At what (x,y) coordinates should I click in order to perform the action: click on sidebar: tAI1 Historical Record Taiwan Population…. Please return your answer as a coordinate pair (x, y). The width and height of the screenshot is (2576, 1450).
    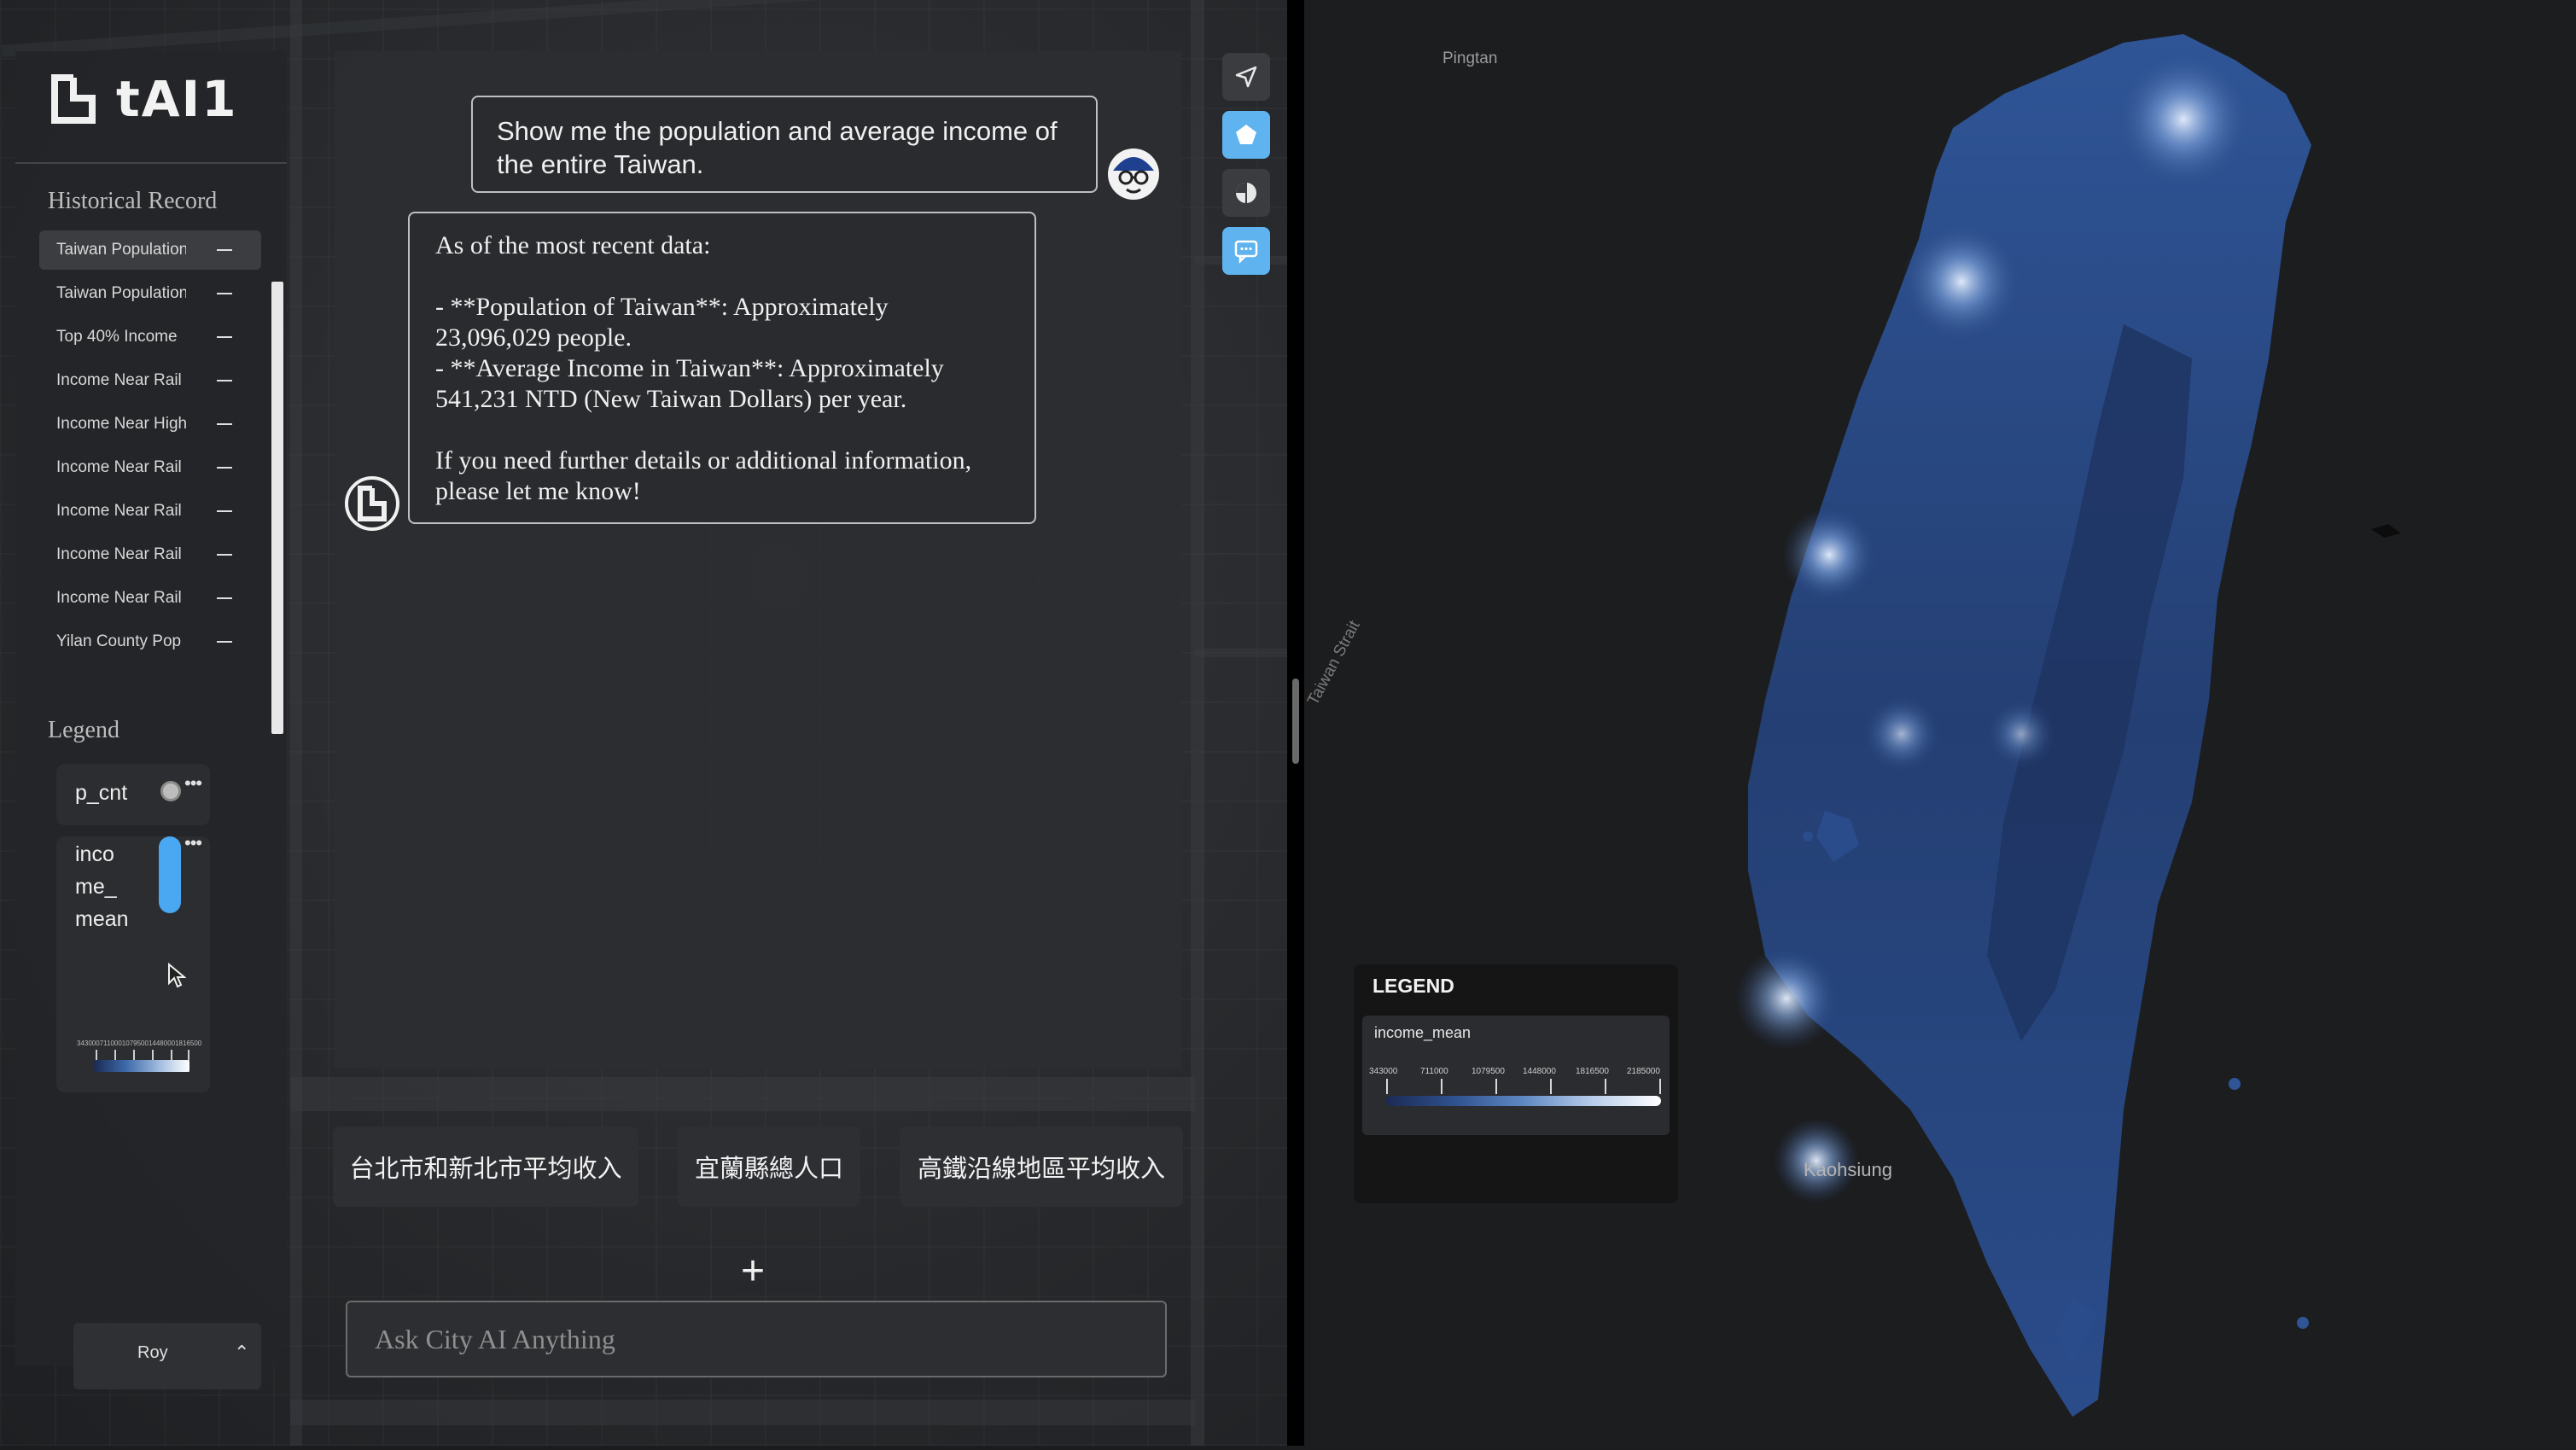
    Looking at the image, I should click on (151, 720).